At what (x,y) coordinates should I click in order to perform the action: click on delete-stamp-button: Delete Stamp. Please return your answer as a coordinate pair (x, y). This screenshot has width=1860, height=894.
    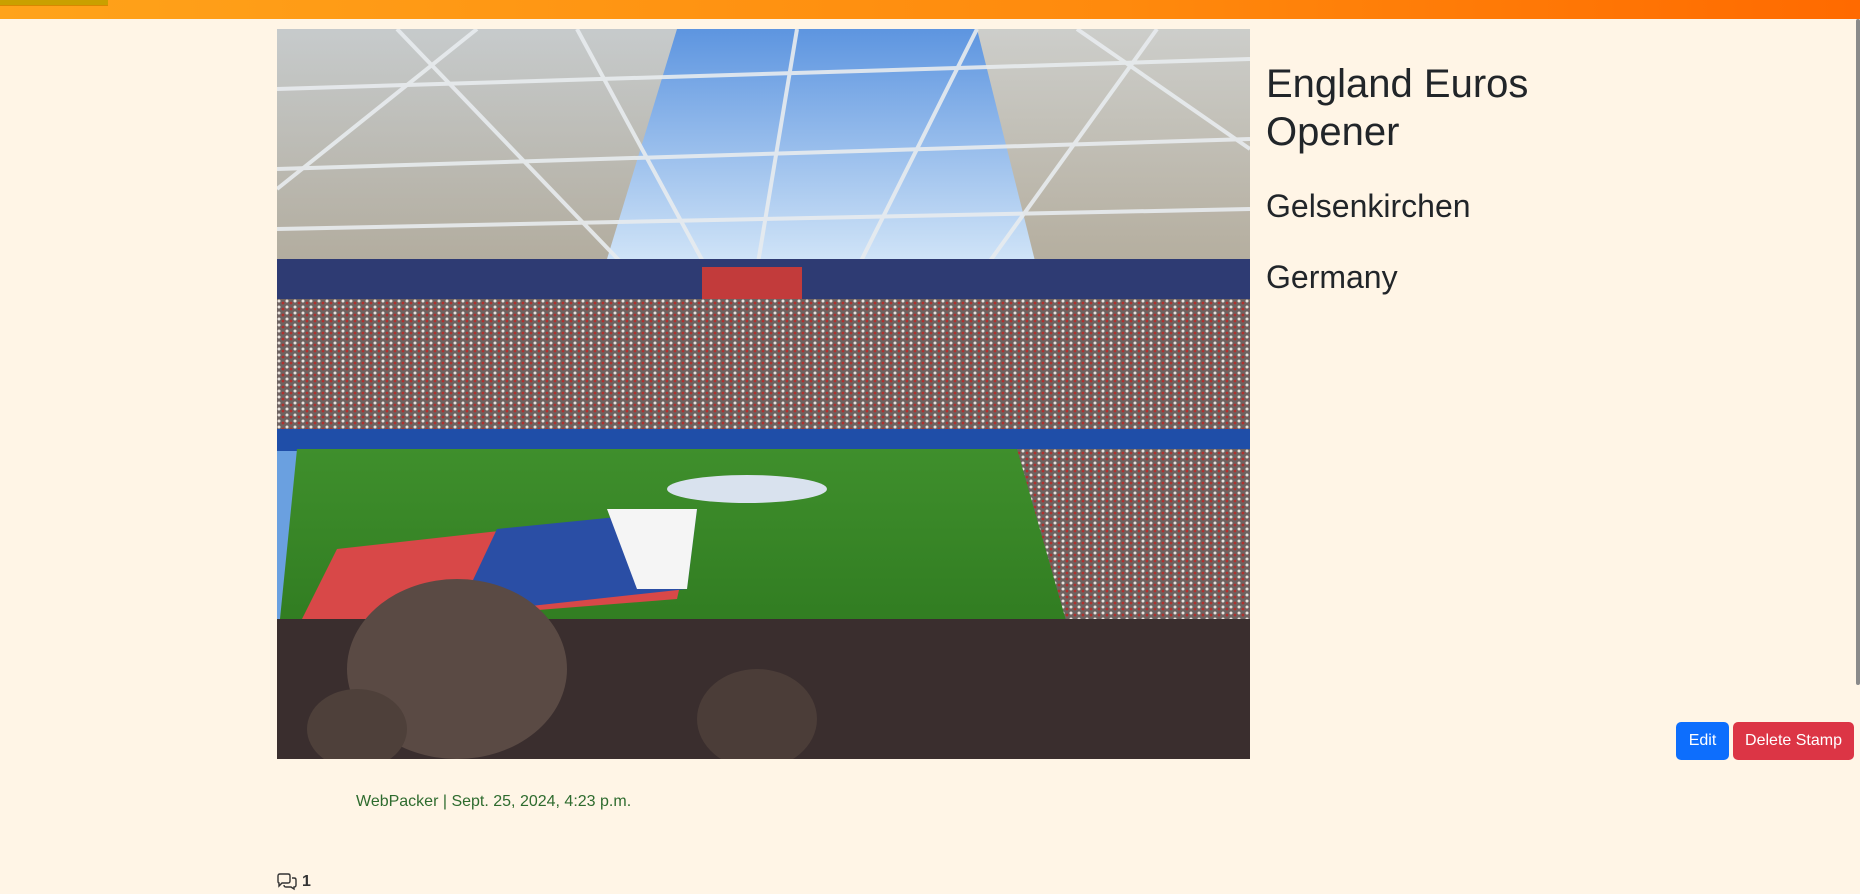
    Looking at the image, I should click on (1793, 741).